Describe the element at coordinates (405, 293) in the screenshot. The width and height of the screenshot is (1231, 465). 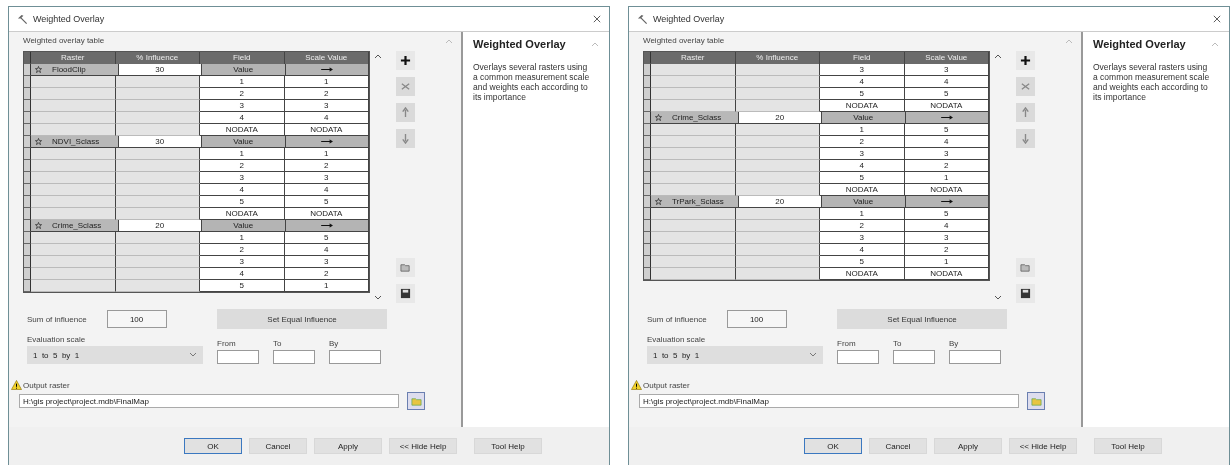
I see `save-button` at that location.